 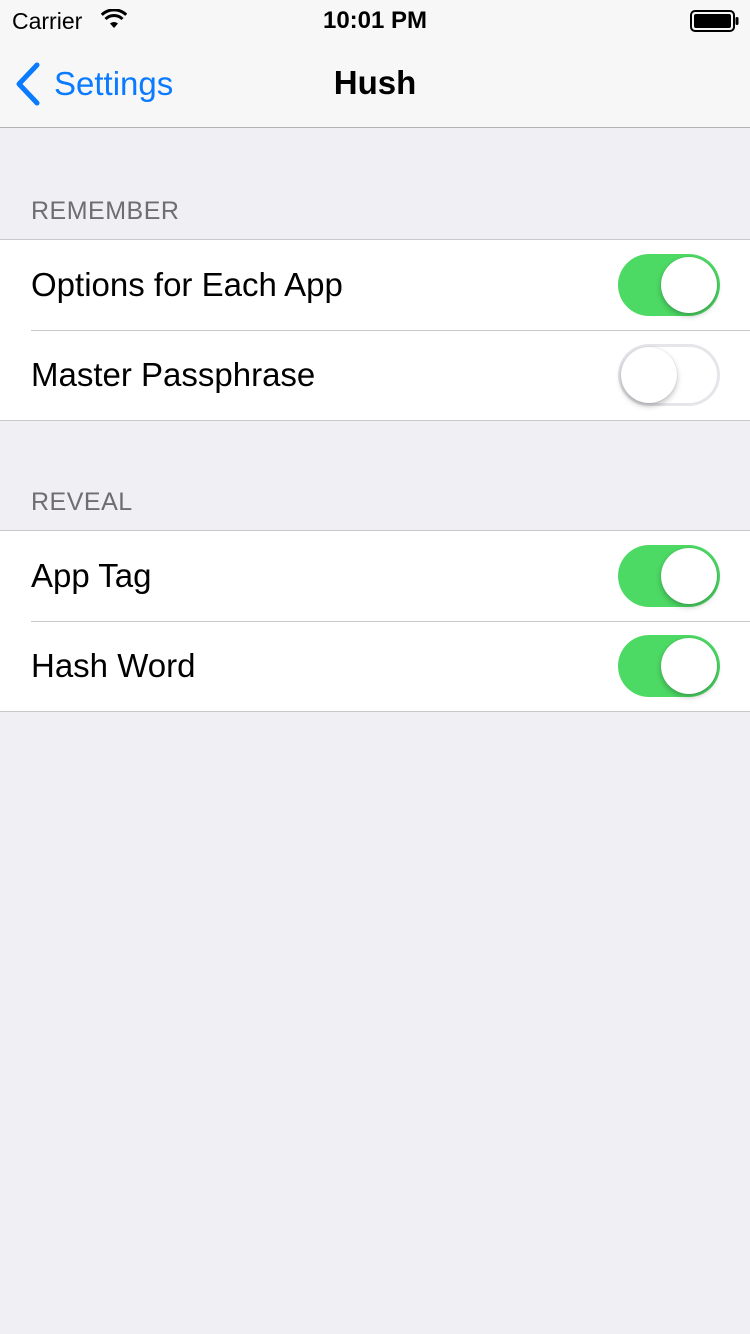 I want to click on status-time: 10:01 PM, so click(x=375, y=20).